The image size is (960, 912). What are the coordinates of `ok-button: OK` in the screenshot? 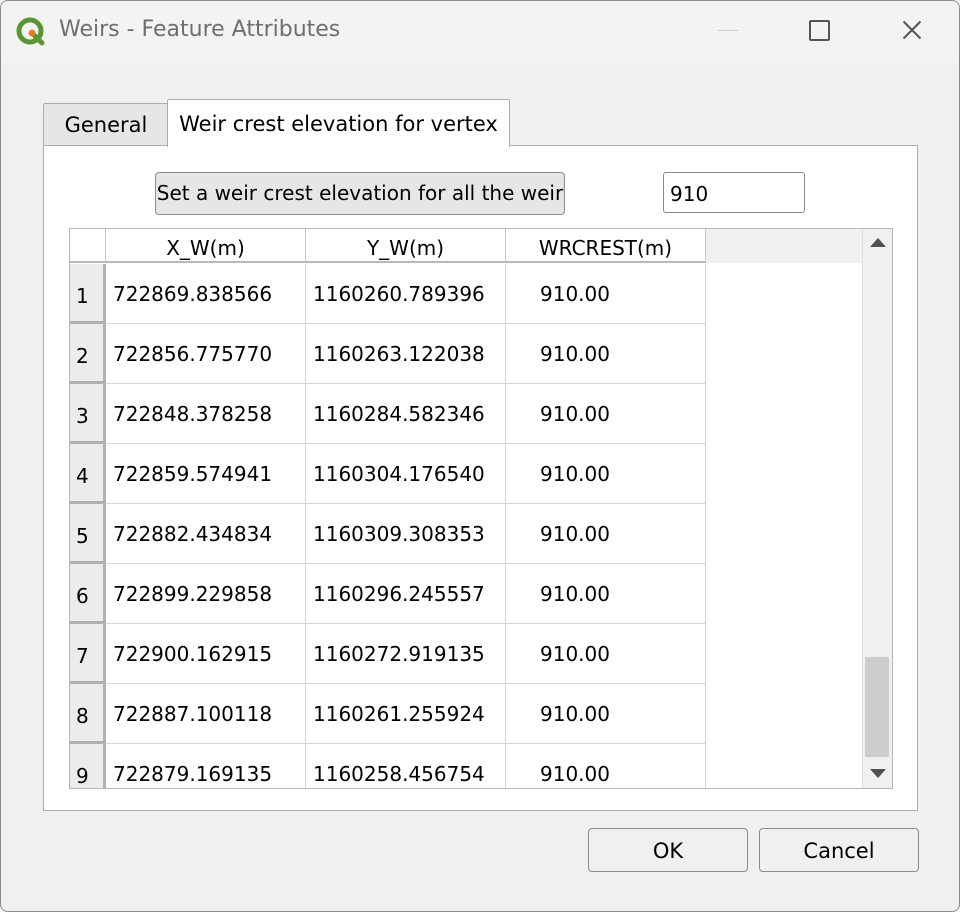 It's located at (668, 850).